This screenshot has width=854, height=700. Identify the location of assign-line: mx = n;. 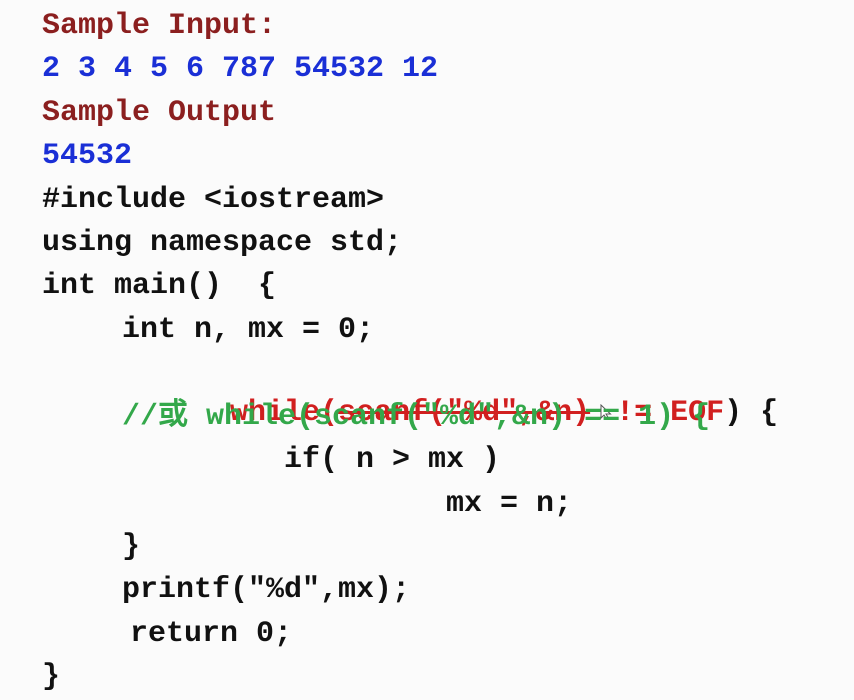
(509, 504).